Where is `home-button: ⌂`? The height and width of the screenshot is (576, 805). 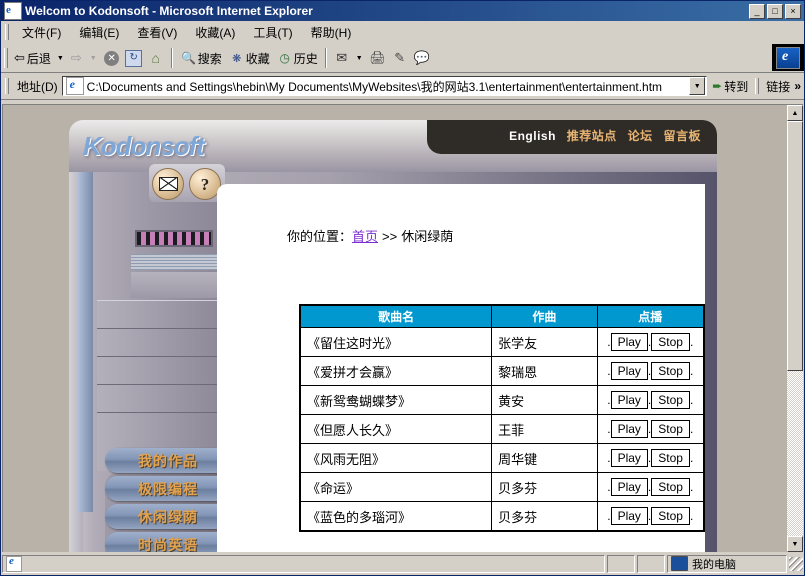 home-button: ⌂ is located at coordinates (156, 58).